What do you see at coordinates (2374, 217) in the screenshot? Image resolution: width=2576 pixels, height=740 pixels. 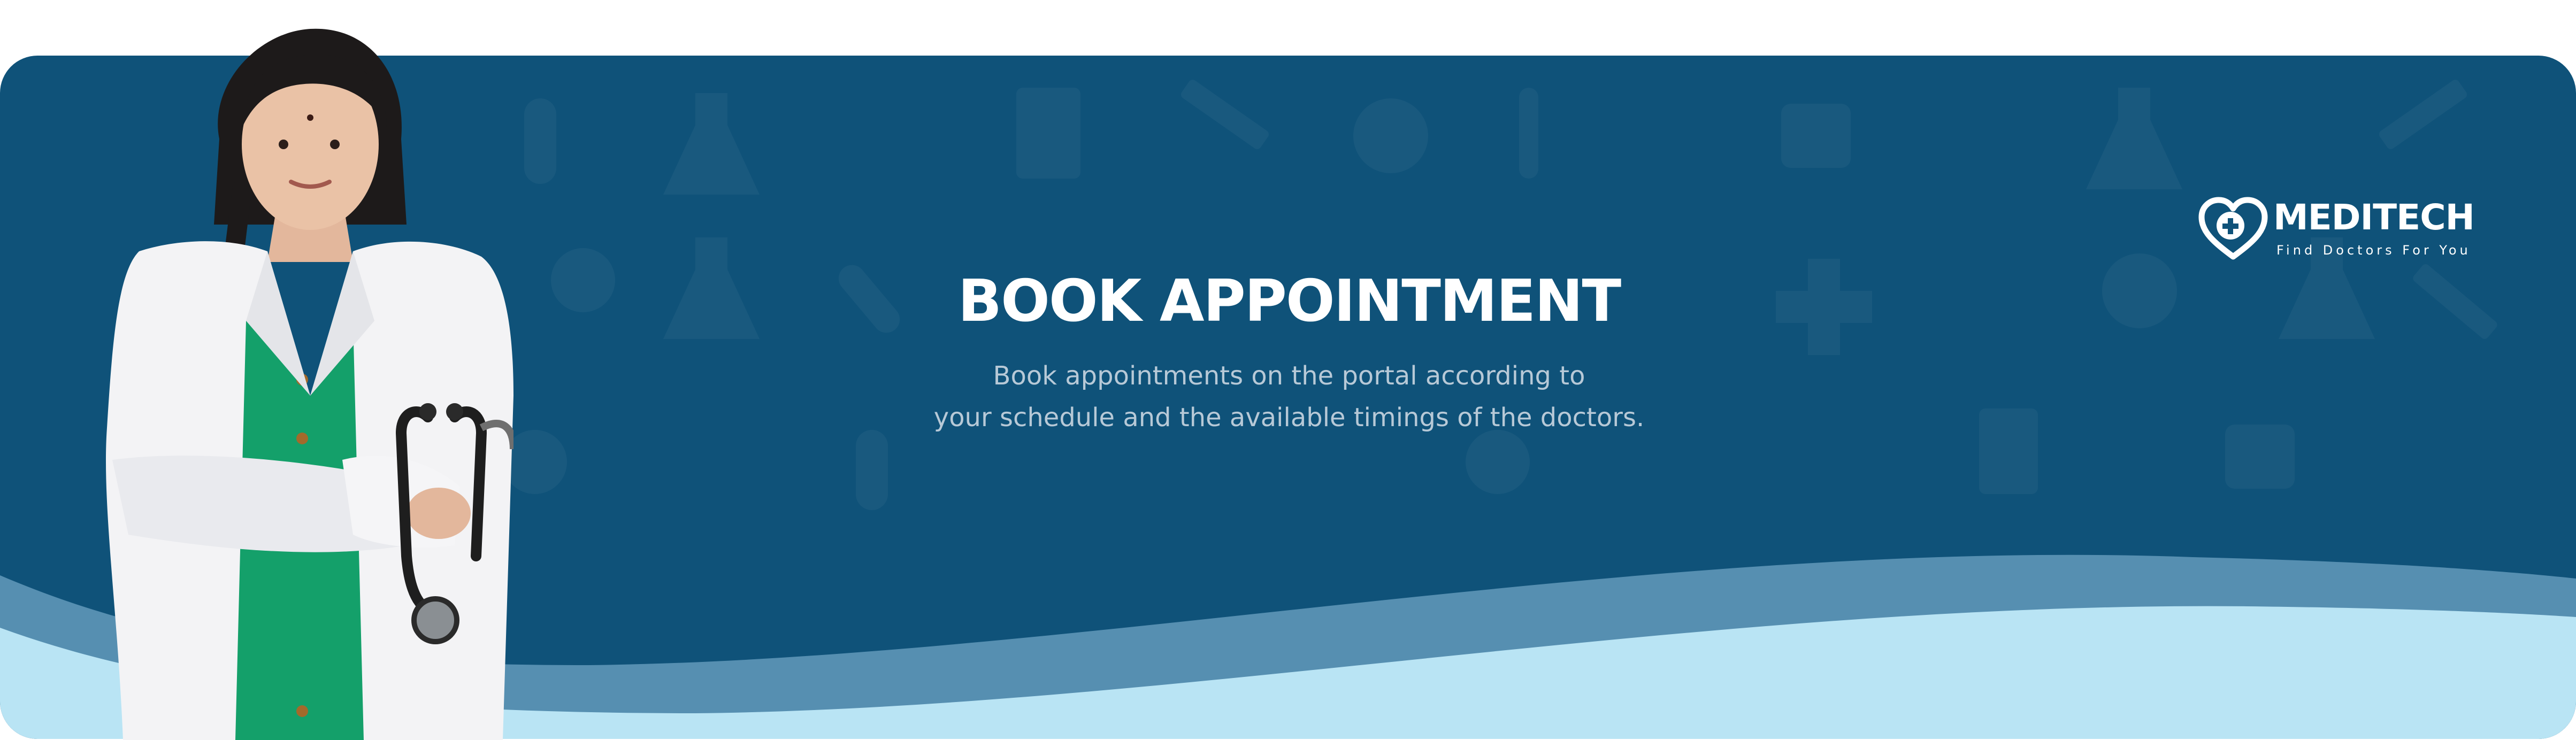 I see `brand-name: MEDITECH` at bounding box center [2374, 217].